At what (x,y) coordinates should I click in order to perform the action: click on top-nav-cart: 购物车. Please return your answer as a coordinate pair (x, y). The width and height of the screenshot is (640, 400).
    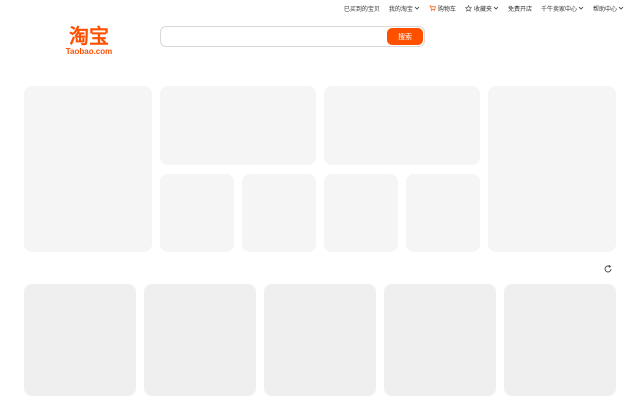
    Looking at the image, I should click on (442, 8).